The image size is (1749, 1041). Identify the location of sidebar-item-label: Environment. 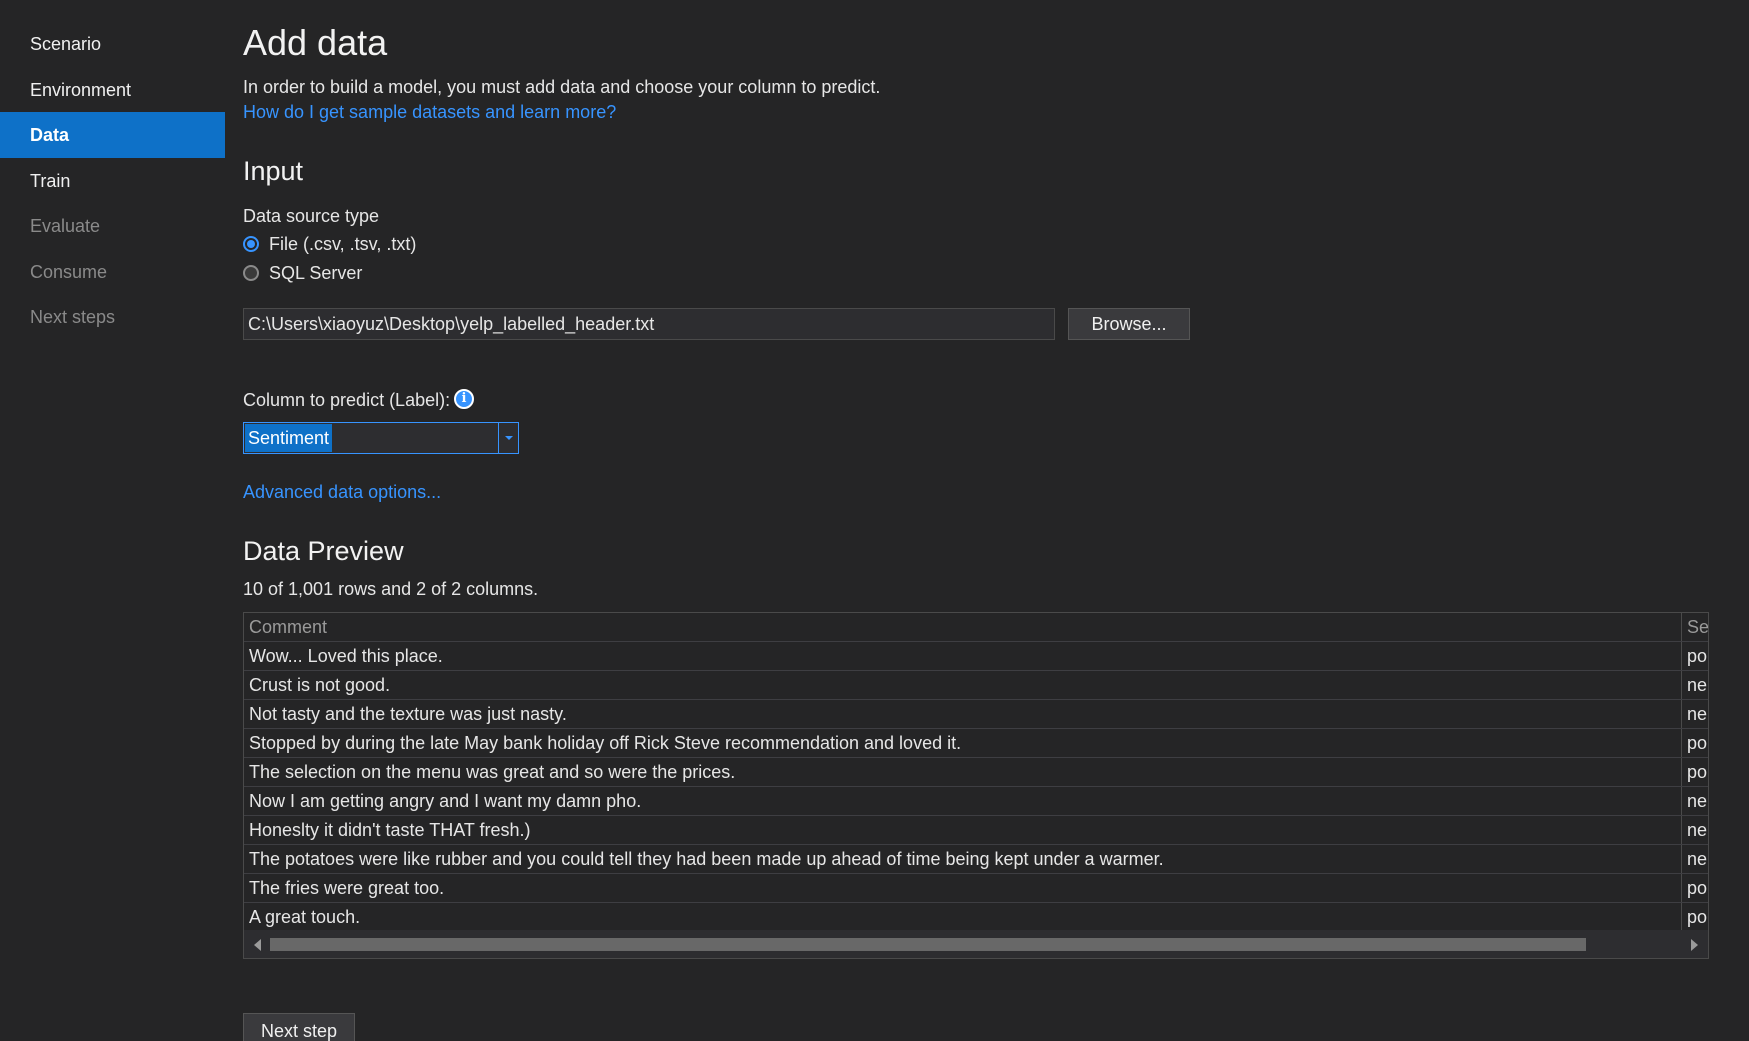
(81, 90).